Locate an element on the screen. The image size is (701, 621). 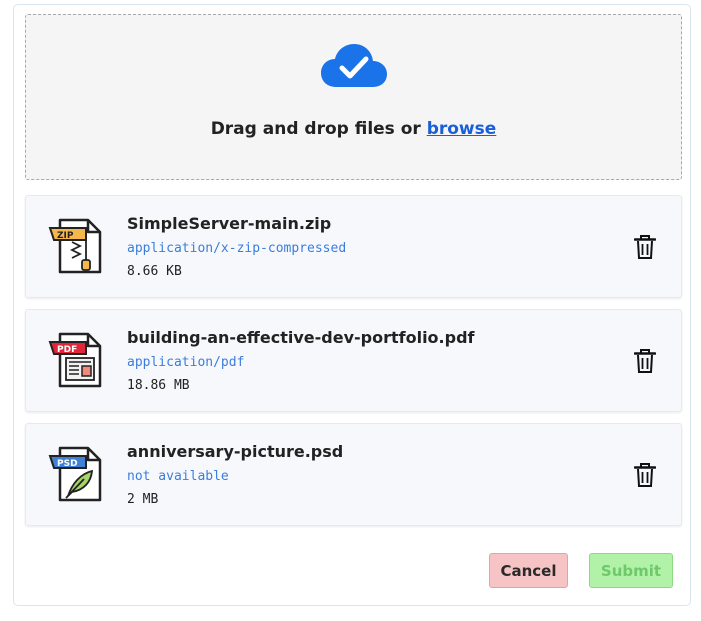
file-name: SimpleServer-main.zip is located at coordinates (229, 223).